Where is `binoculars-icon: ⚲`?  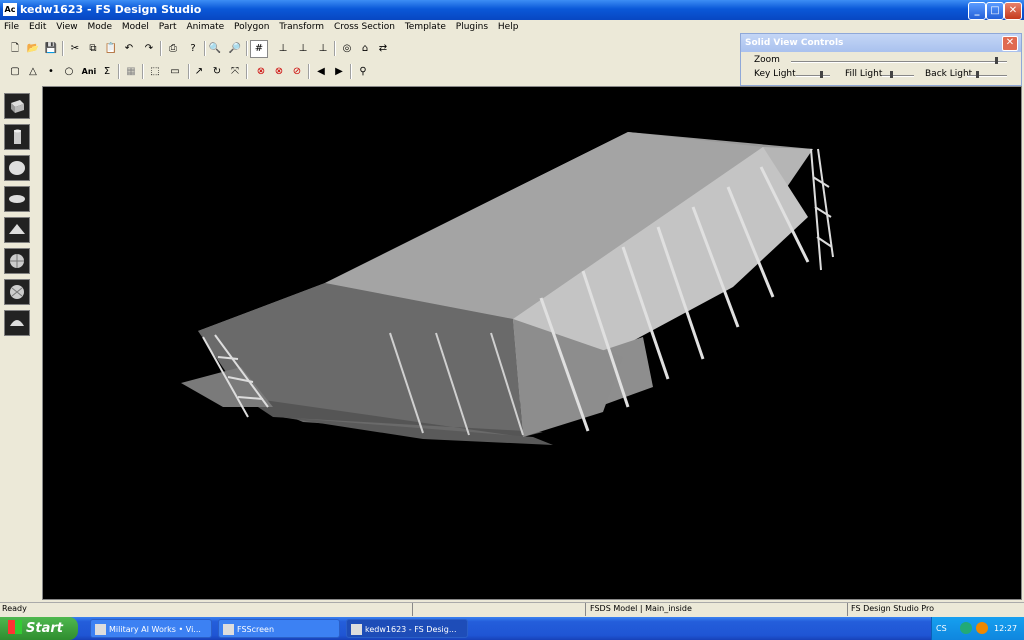
binoculars-icon: ⚲ is located at coordinates (363, 72).